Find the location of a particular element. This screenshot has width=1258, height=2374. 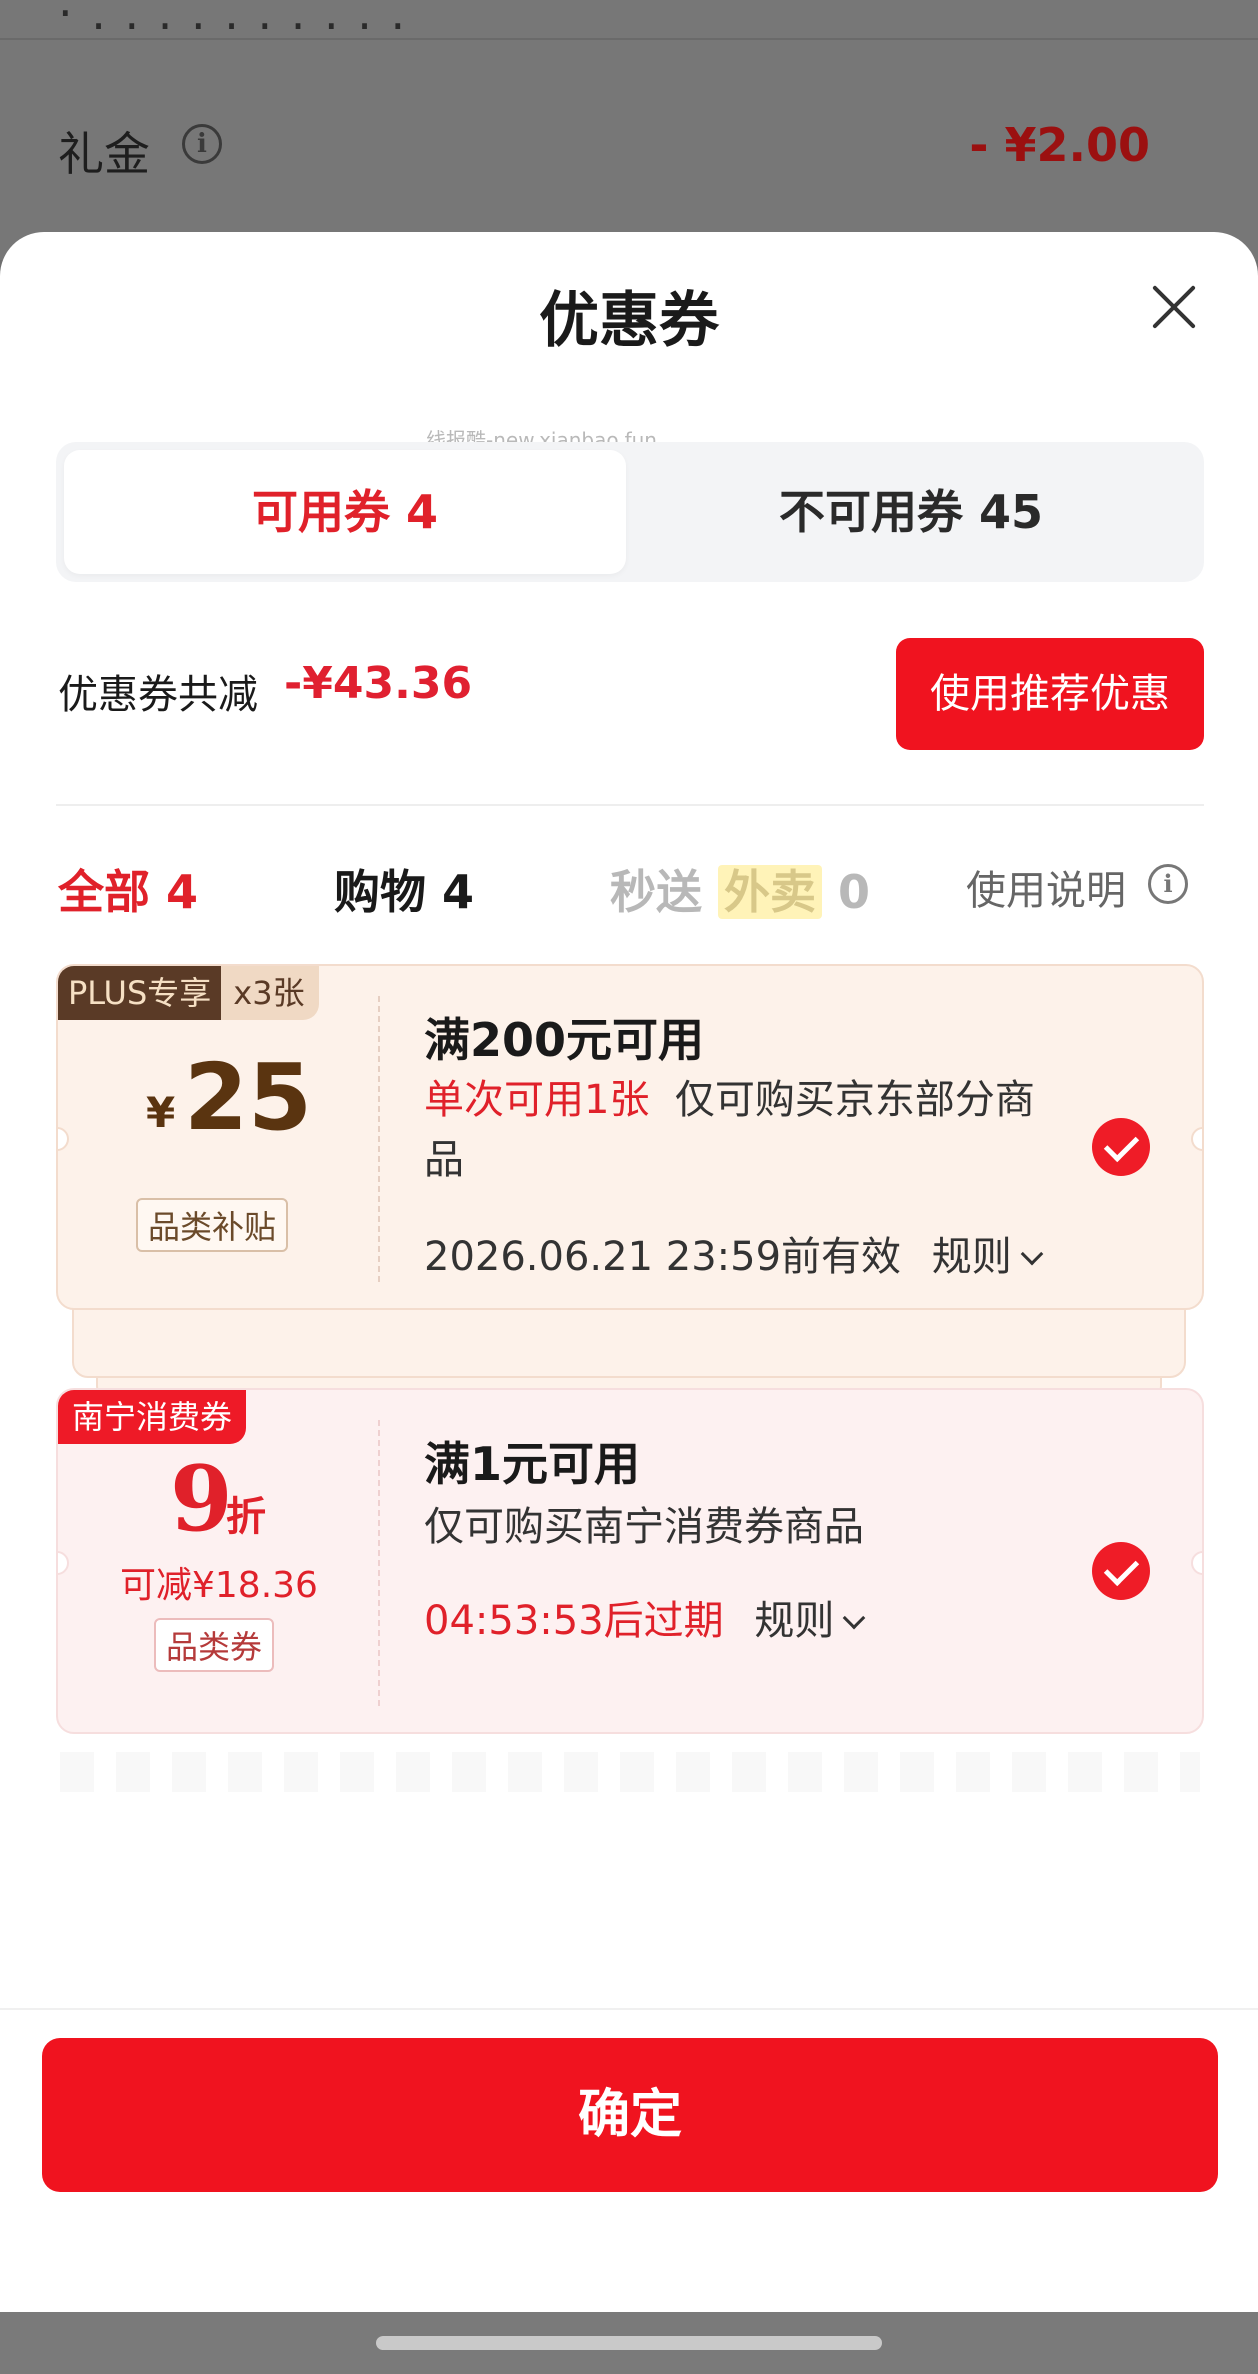

close-icon is located at coordinates (1174, 308).